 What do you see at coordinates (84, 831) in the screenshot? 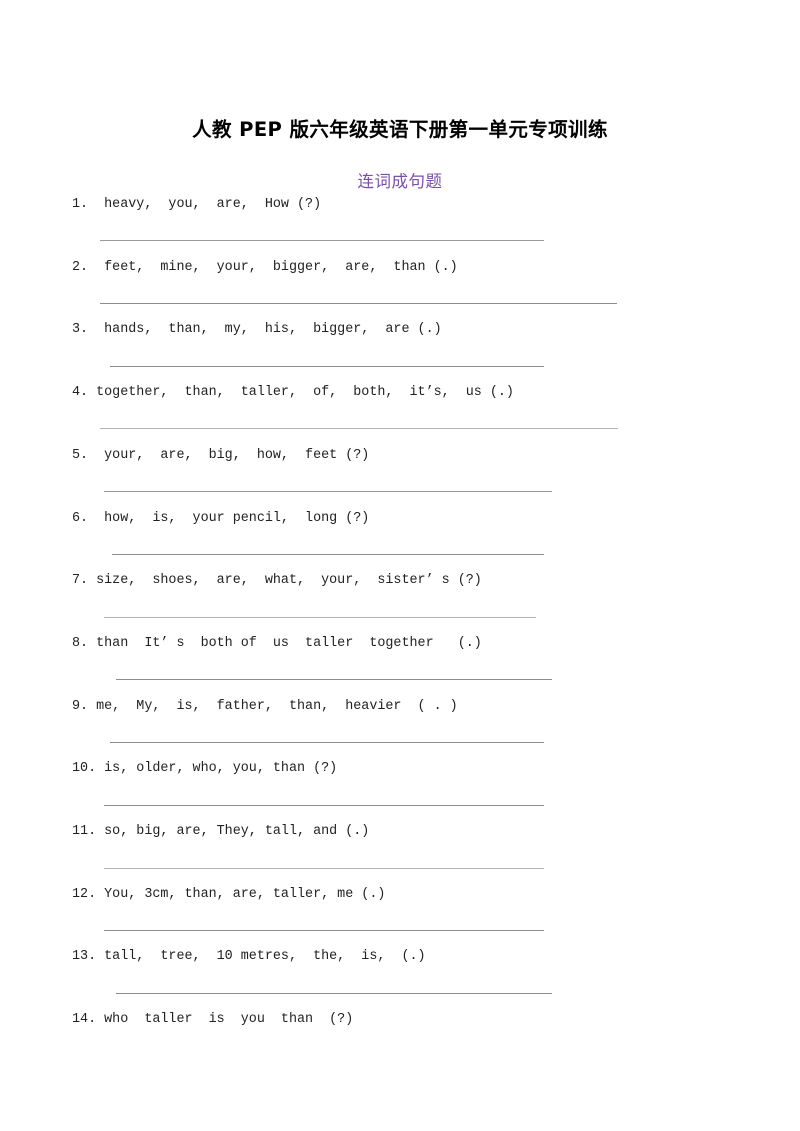
I see `question-number: 11.` at bounding box center [84, 831].